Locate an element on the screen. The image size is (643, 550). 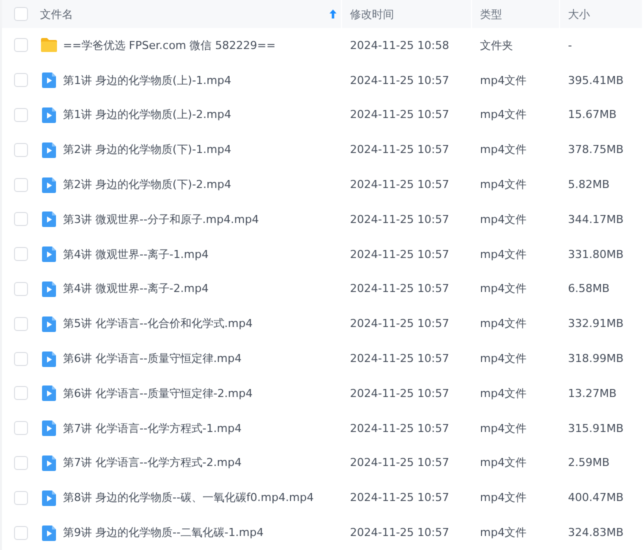
file-size: 315.91MB is located at coordinates (596, 428).